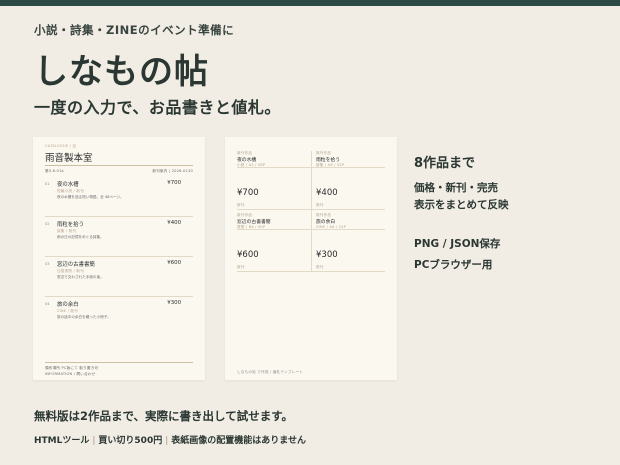 This screenshot has height=465, width=620. What do you see at coordinates (80, 237) in the screenshot?
I see `entry-desc: 雨の日の記憶をめぐる詩集。` at bounding box center [80, 237].